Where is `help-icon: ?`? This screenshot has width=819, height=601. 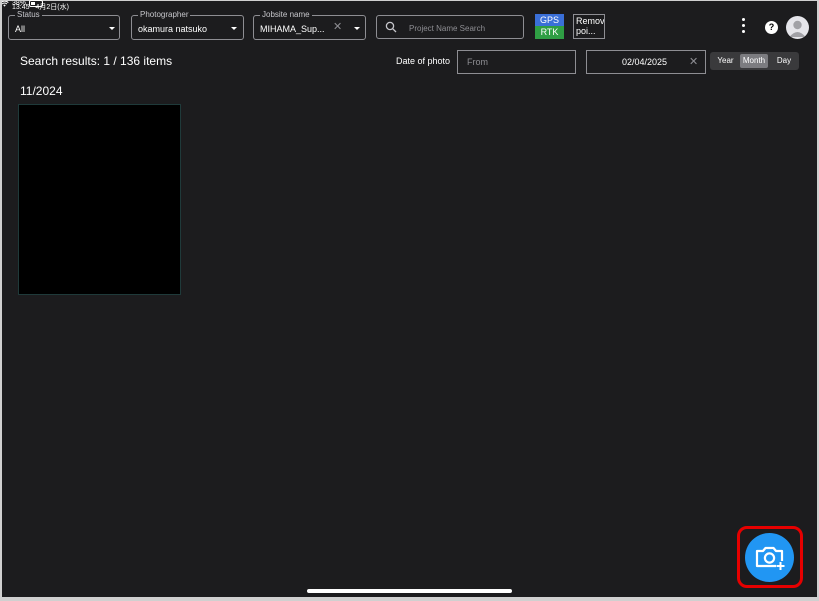 help-icon: ? is located at coordinates (771, 27).